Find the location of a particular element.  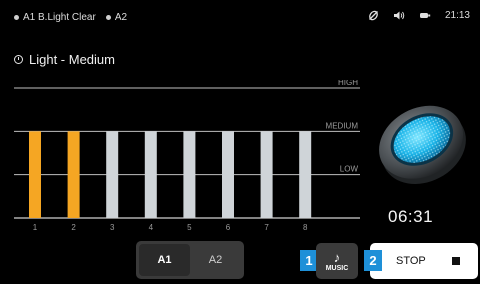

level-label-medium: MEDIUM is located at coordinates (342, 125).